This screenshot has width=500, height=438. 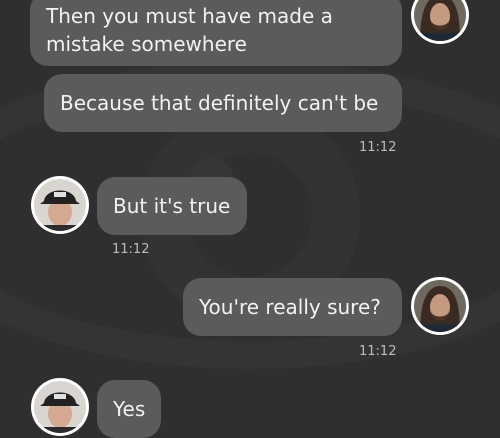 I want to click on message-text-line: Then you must have made a, so click(x=189, y=16).